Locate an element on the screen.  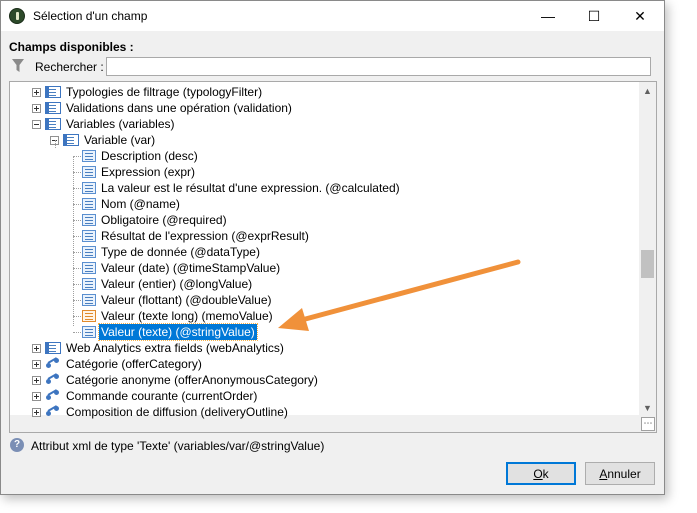
tree-item: Variable (var) is located at coordinates (103, 140).